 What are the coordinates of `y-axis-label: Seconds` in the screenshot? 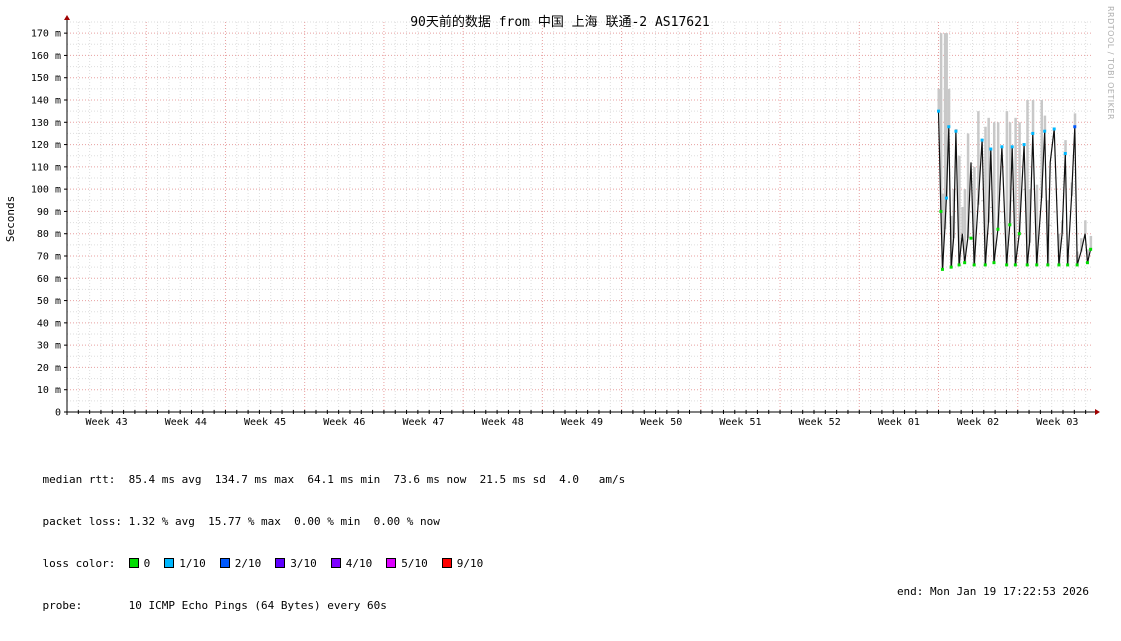 It's located at (10, 219).